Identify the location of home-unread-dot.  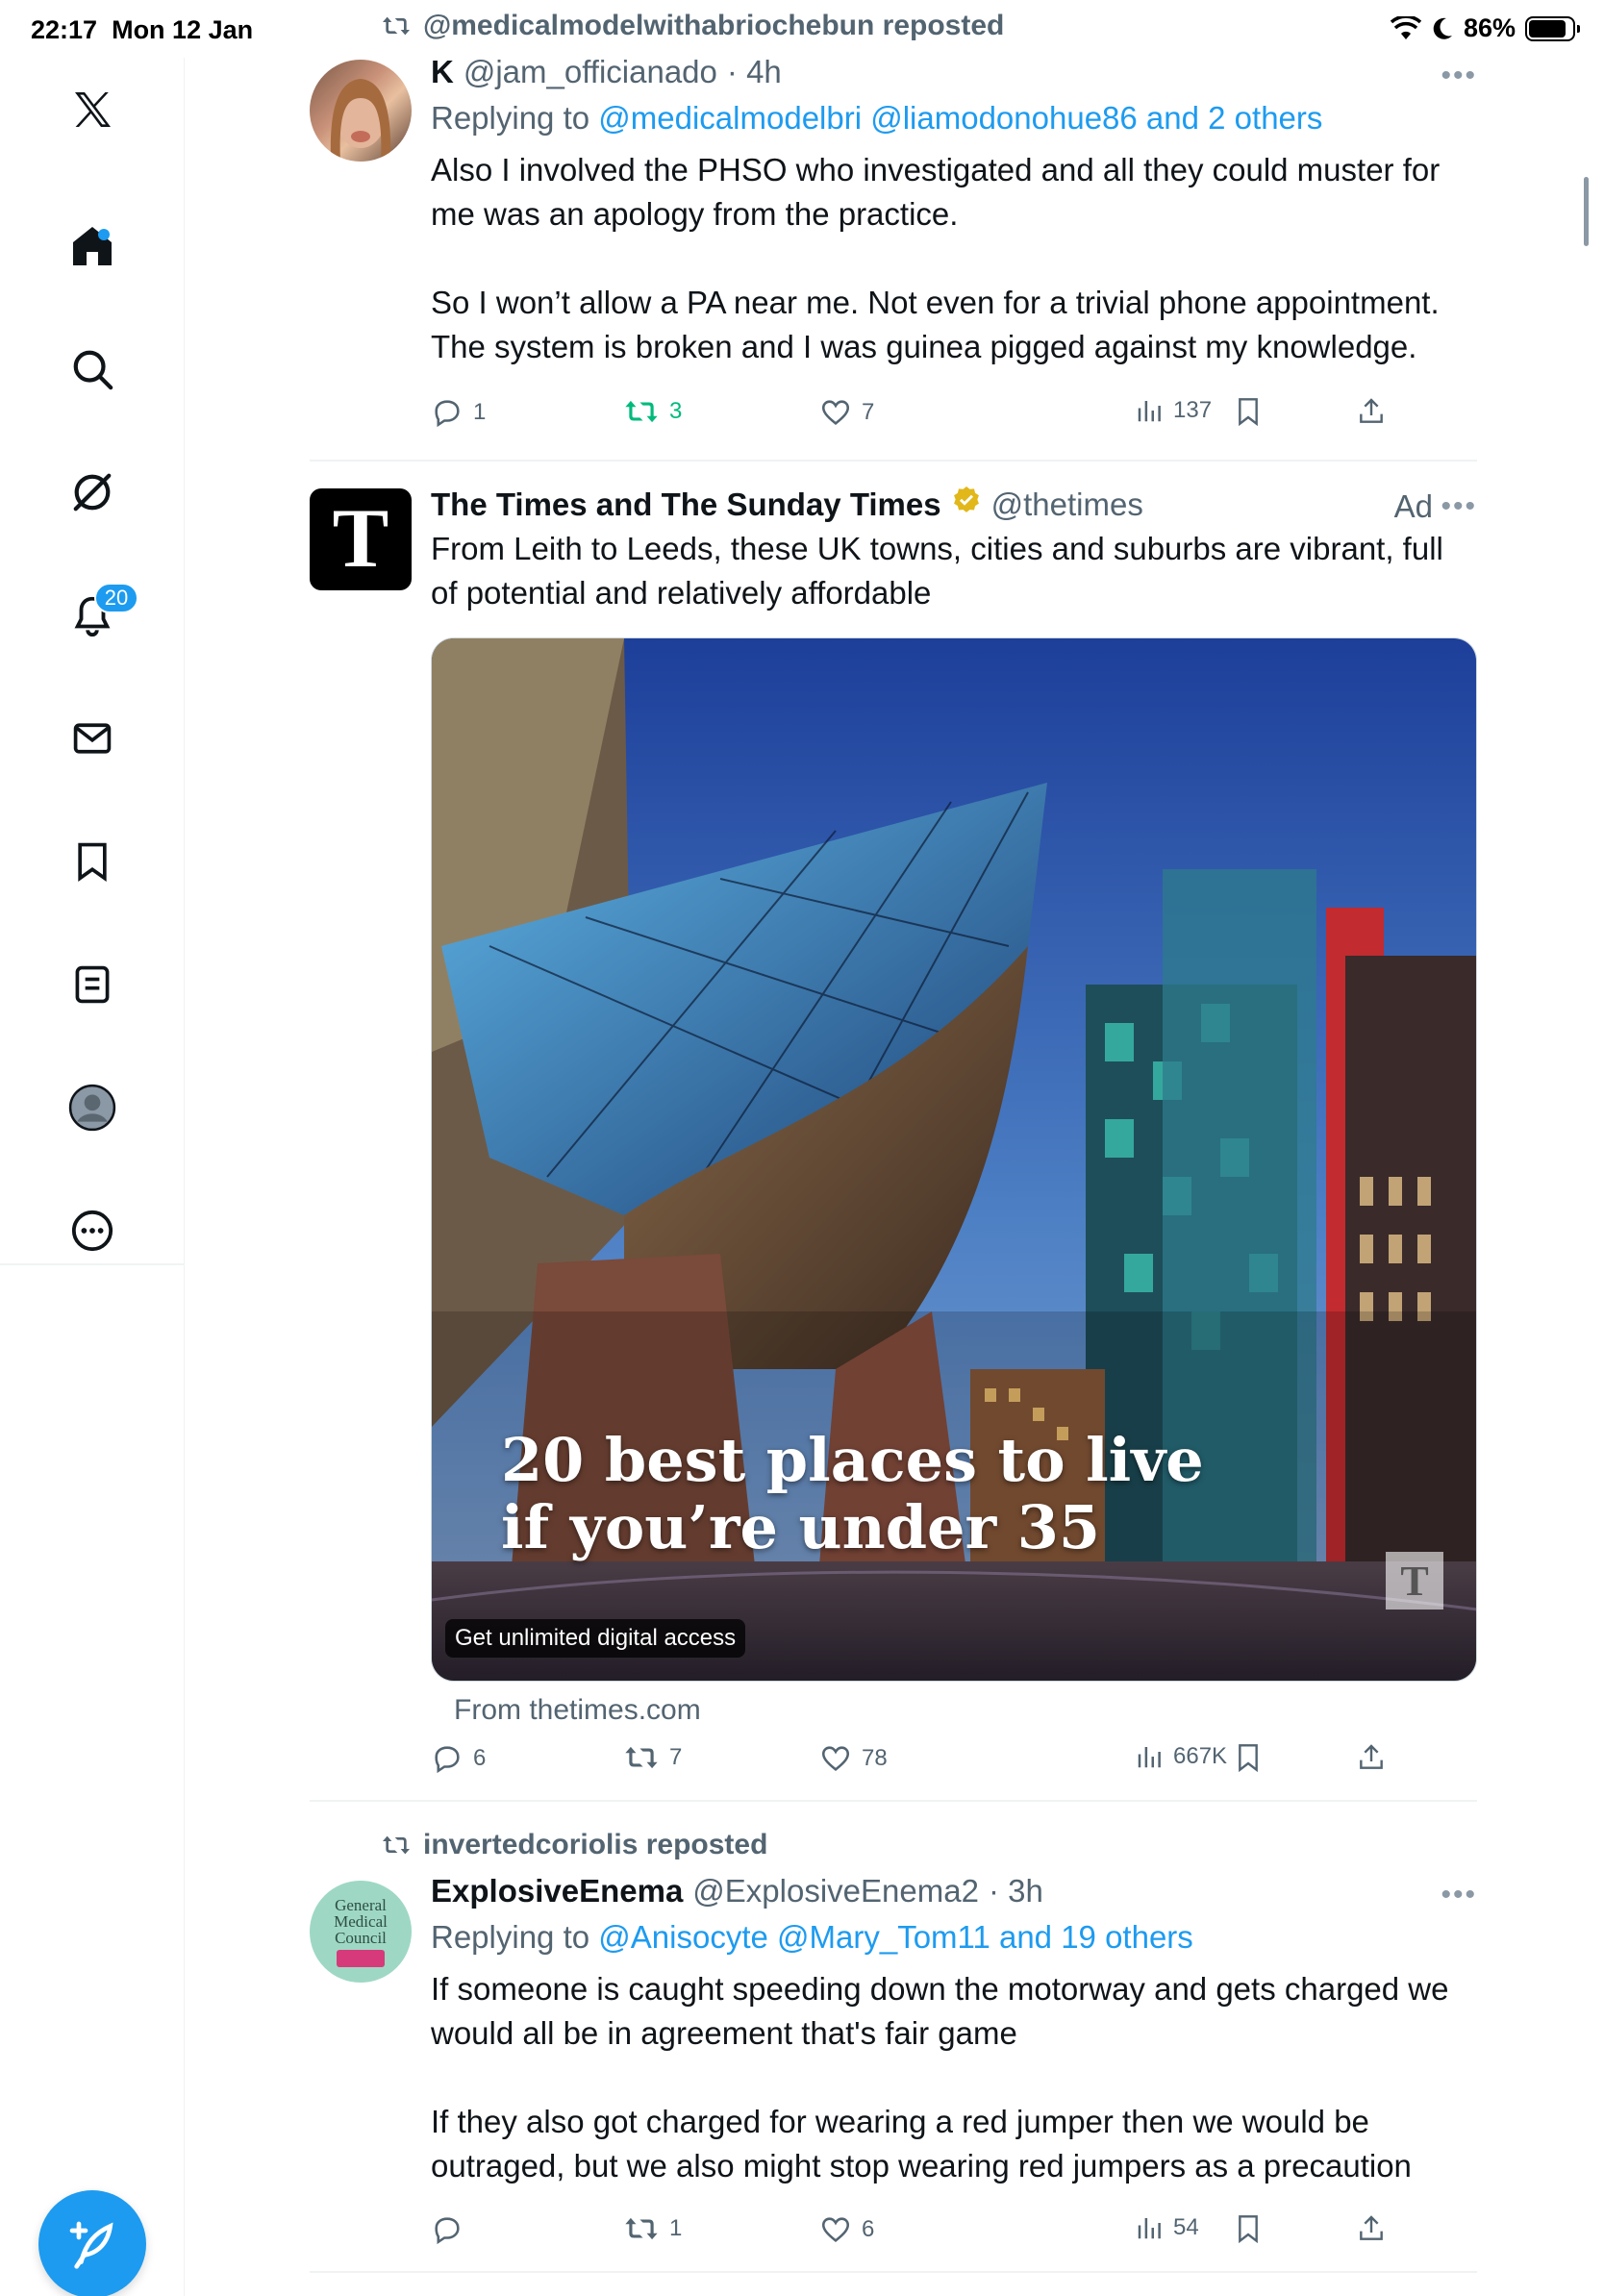
(104, 234).